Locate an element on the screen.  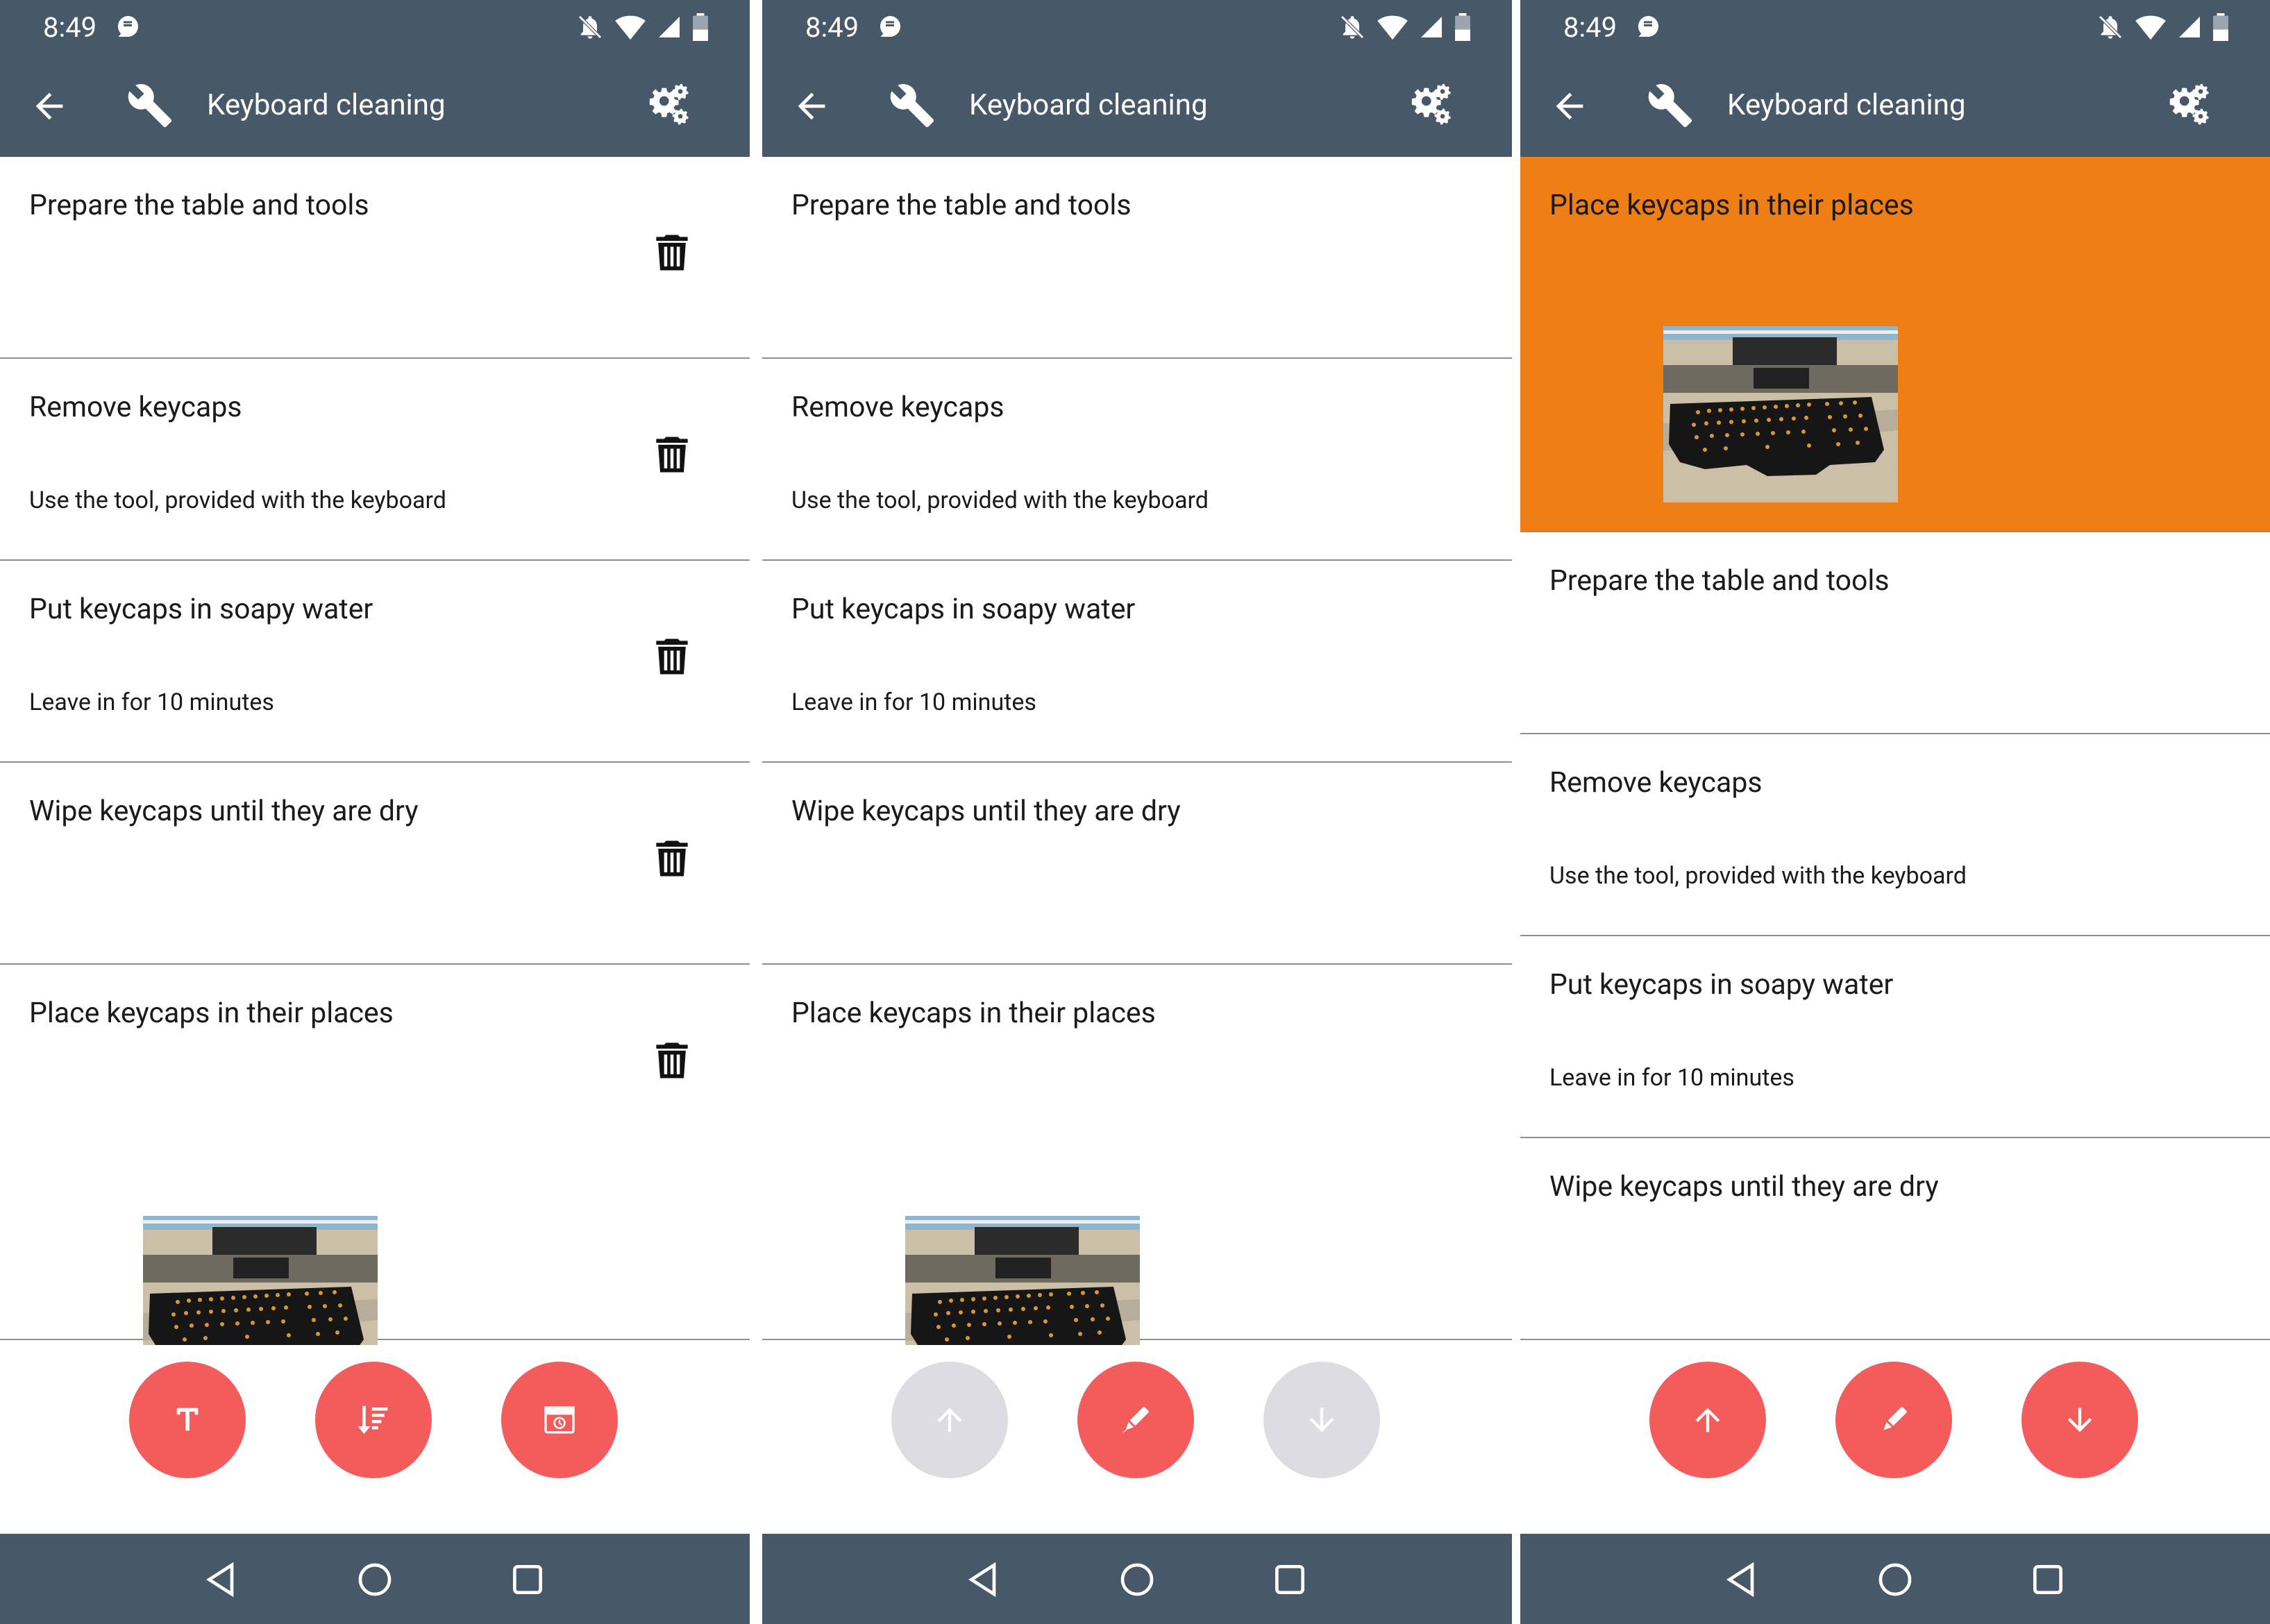
sort-icon is located at coordinates (373, 1420).